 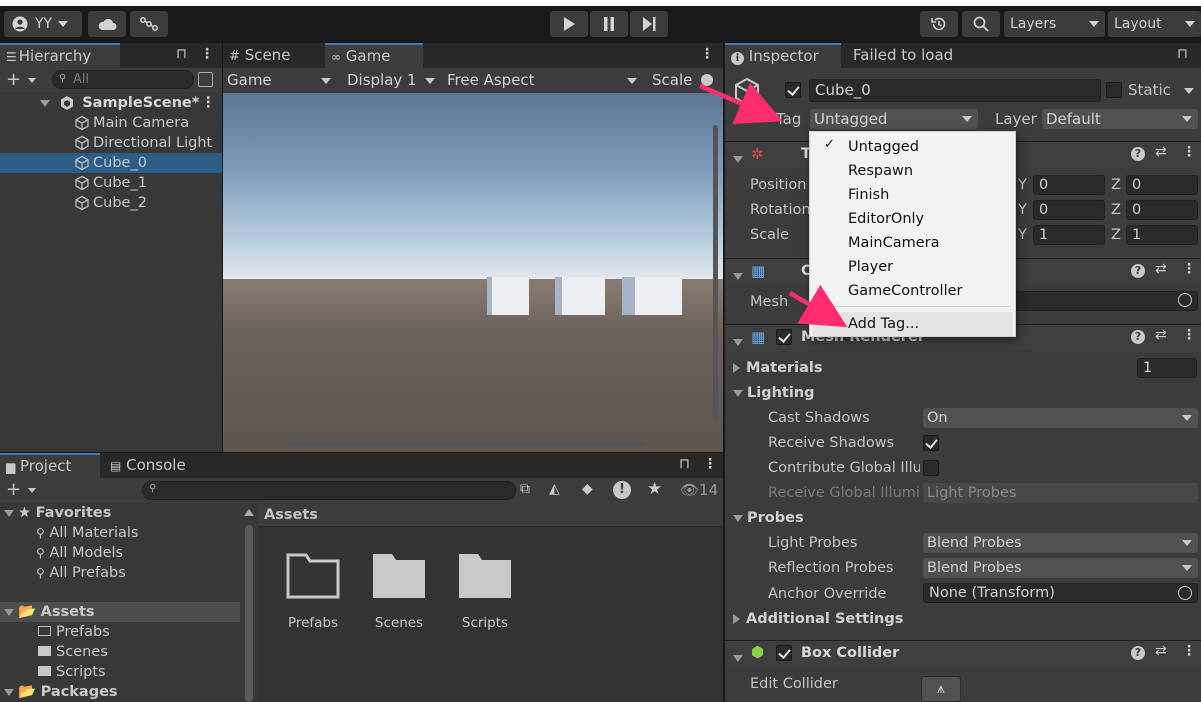 I want to click on tab-scene: # Scene, so click(x=273, y=55).